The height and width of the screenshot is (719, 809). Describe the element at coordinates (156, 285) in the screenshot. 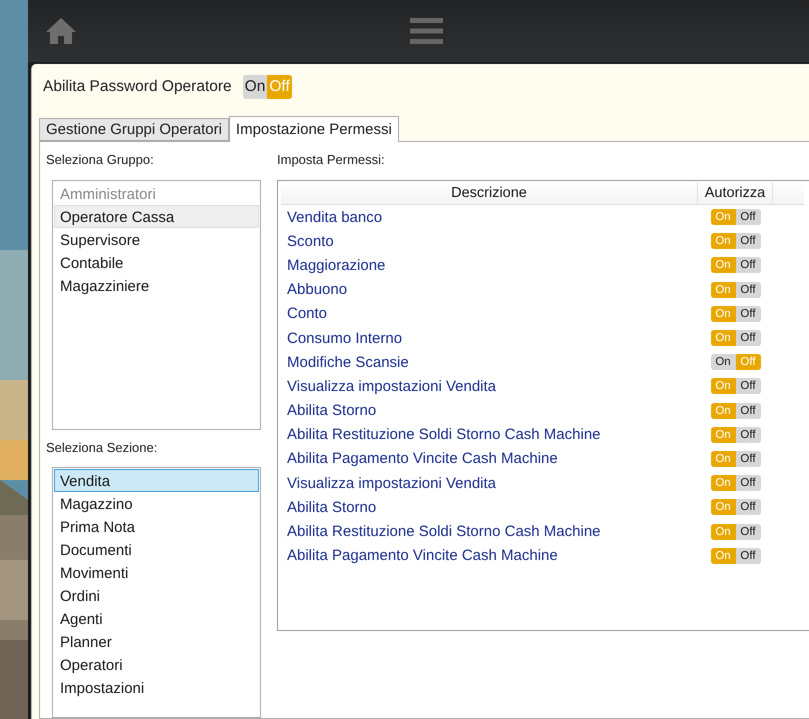

I see `group-item: Magazziniere` at that location.